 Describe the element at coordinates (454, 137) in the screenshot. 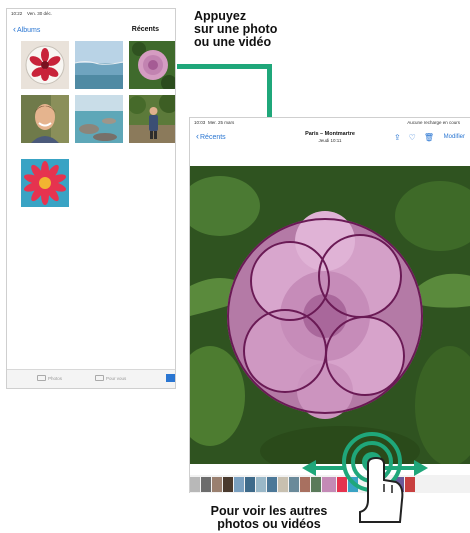

I see `edit-button: Modifier` at that location.